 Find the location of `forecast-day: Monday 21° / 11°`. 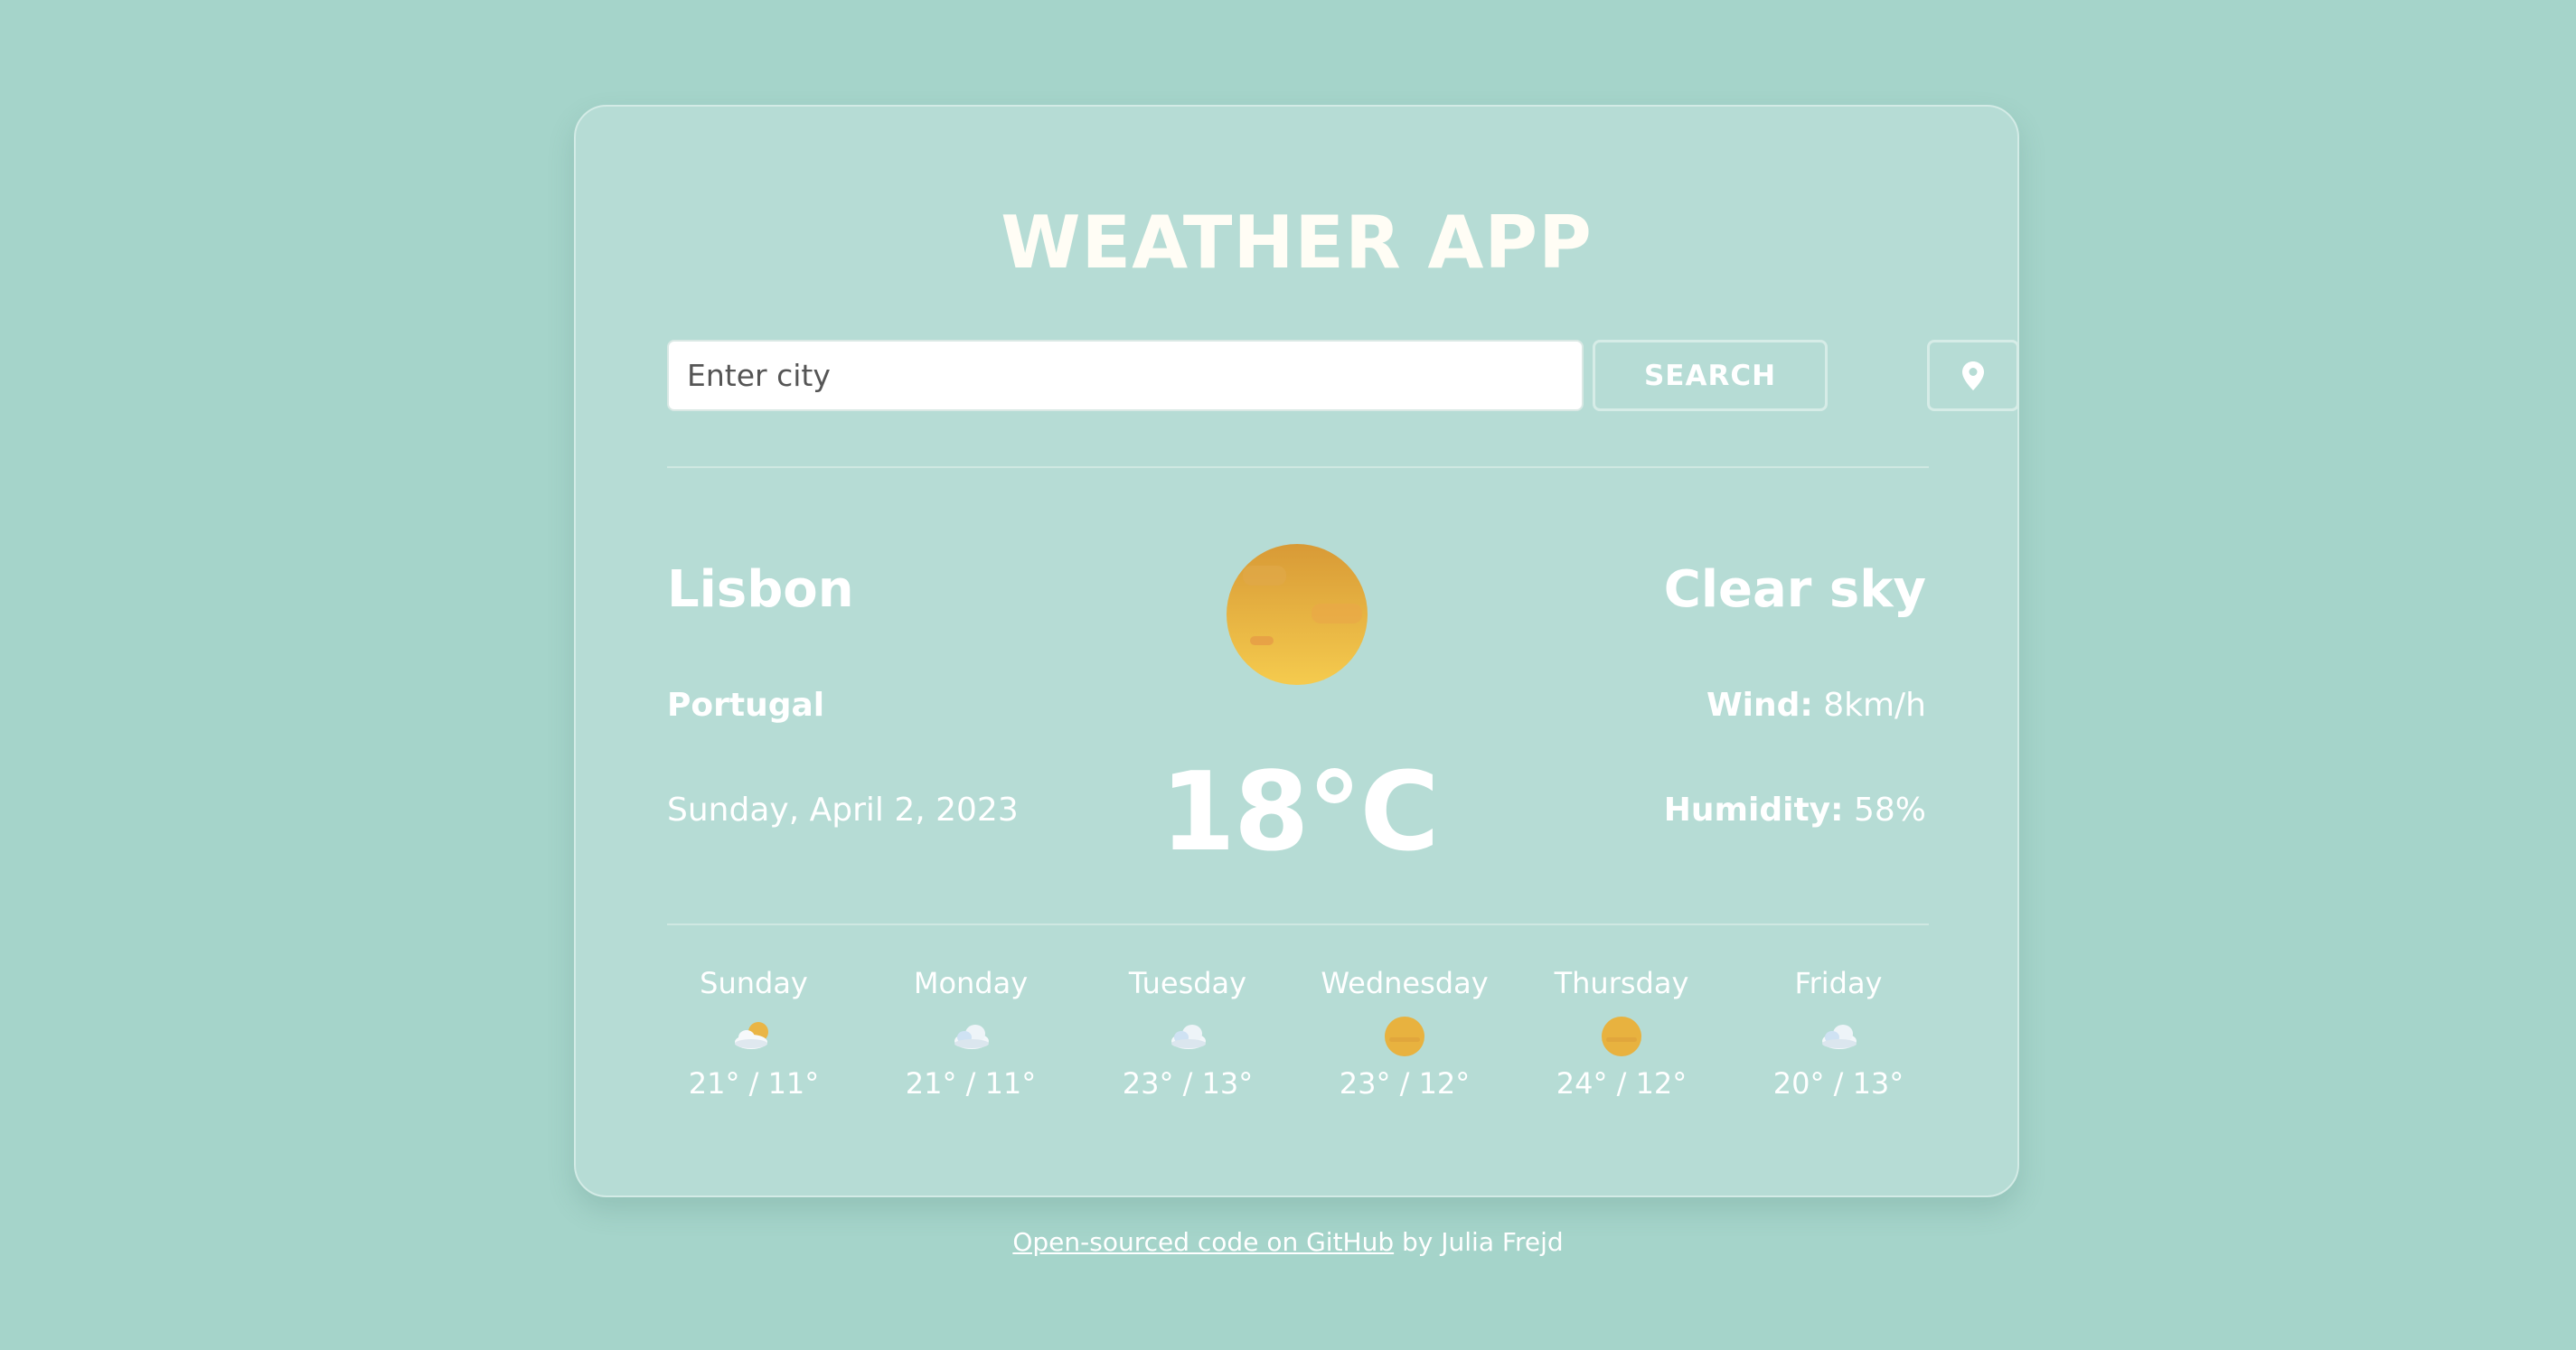

forecast-day: Monday 21° / 11° is located at coordinates (970, 1029).